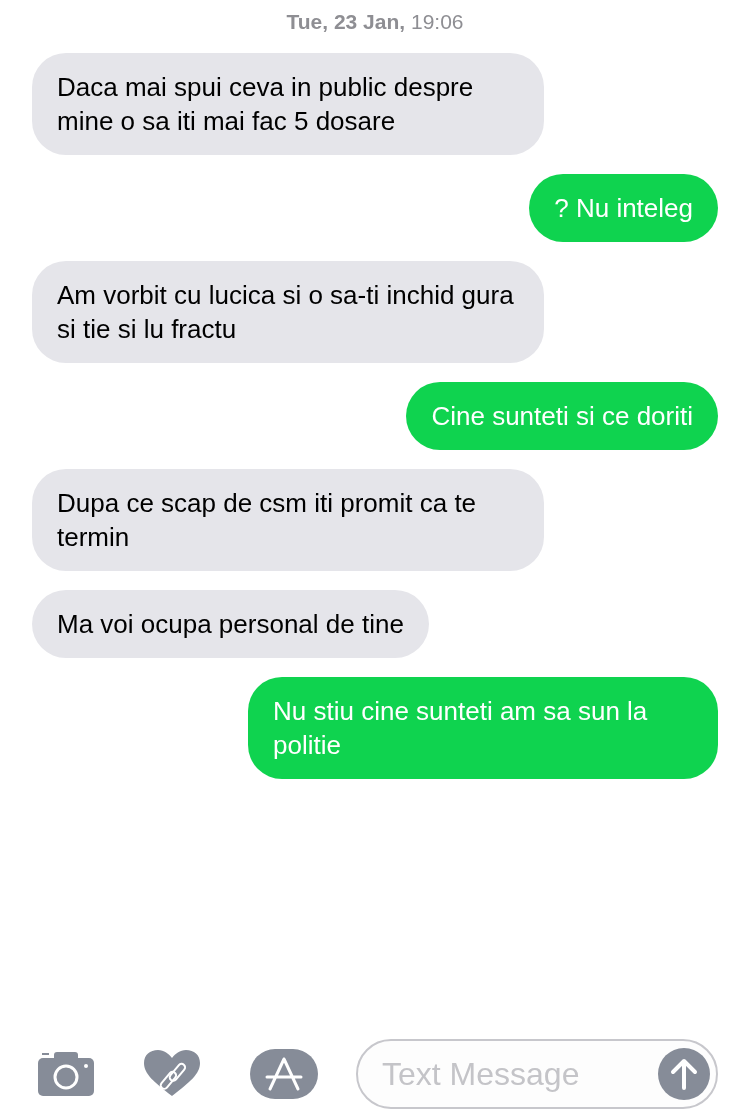 The width and height of the screenshot is (750, 1118). I want to click on message-bubble: Daca mai spui ceva in public despre mine o sa iti mai fac 5 dosare, so click(288, 104).